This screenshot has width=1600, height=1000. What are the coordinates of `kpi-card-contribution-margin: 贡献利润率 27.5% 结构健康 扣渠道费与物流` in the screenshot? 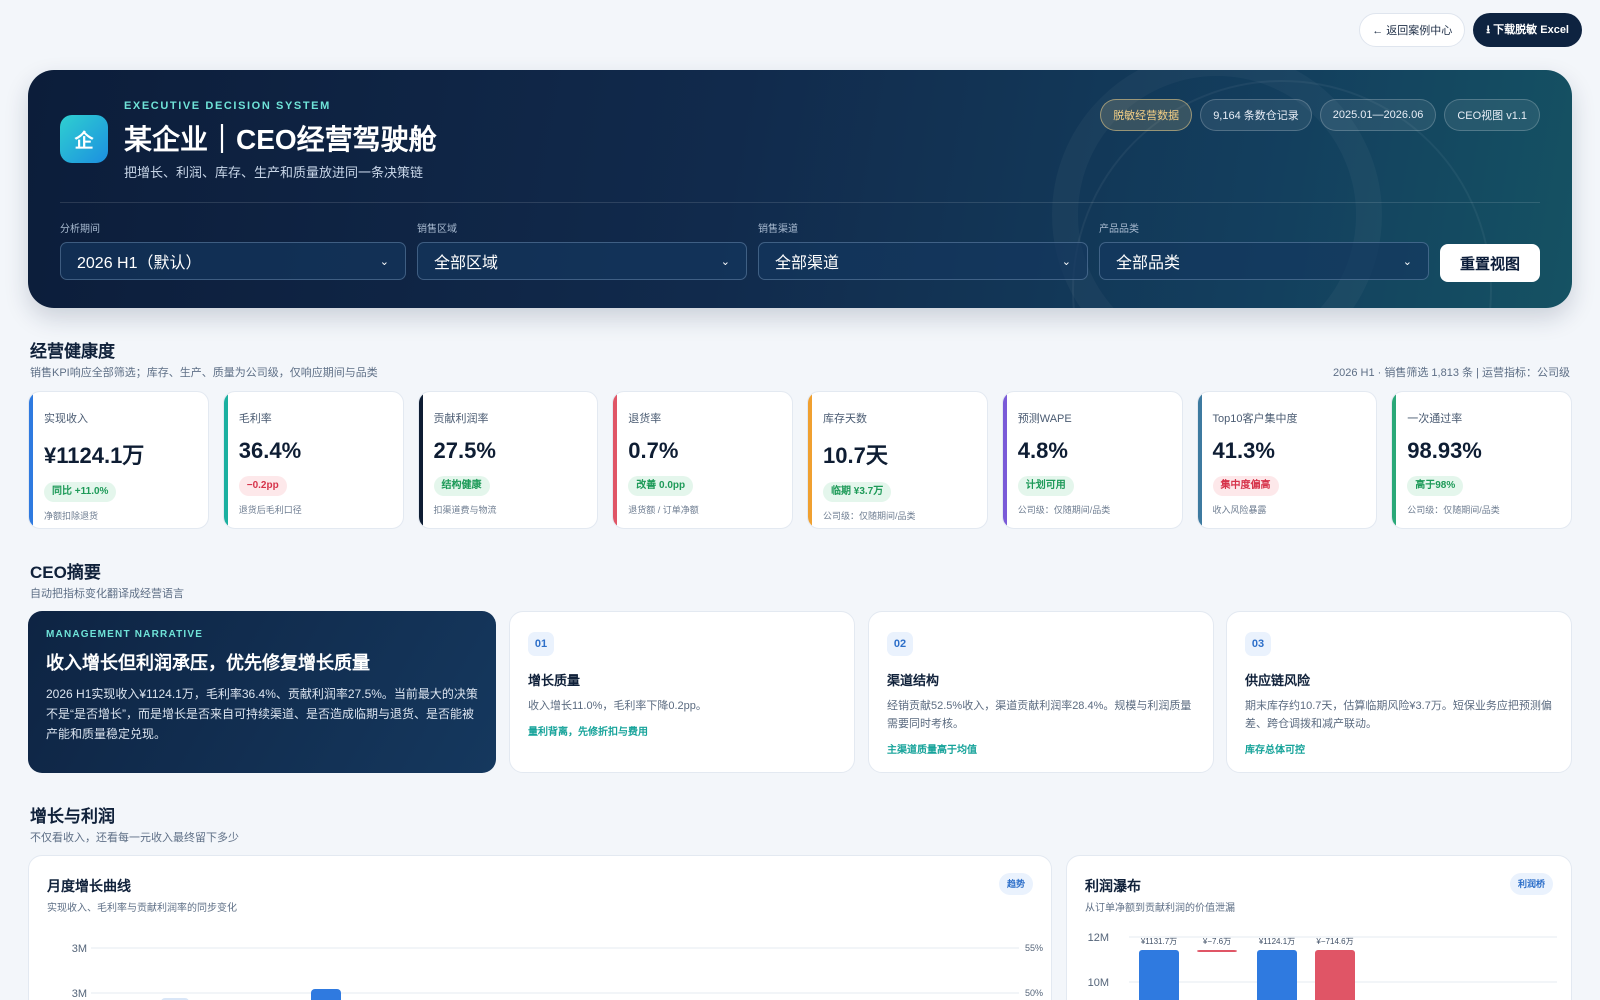 It's located at (508, 460).